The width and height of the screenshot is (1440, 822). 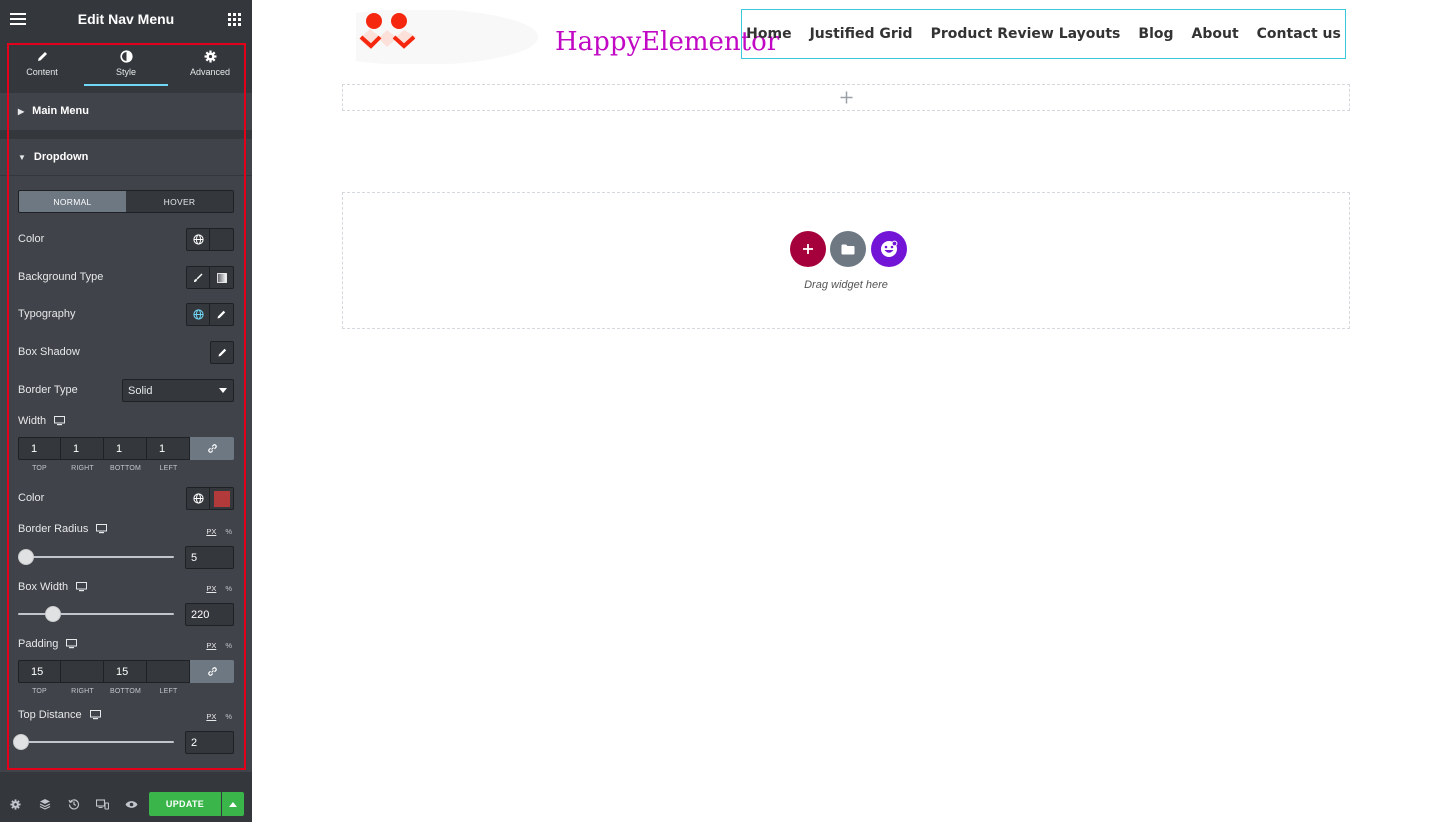 I want to click on edit-typography-button, so click(x=222, y=314).